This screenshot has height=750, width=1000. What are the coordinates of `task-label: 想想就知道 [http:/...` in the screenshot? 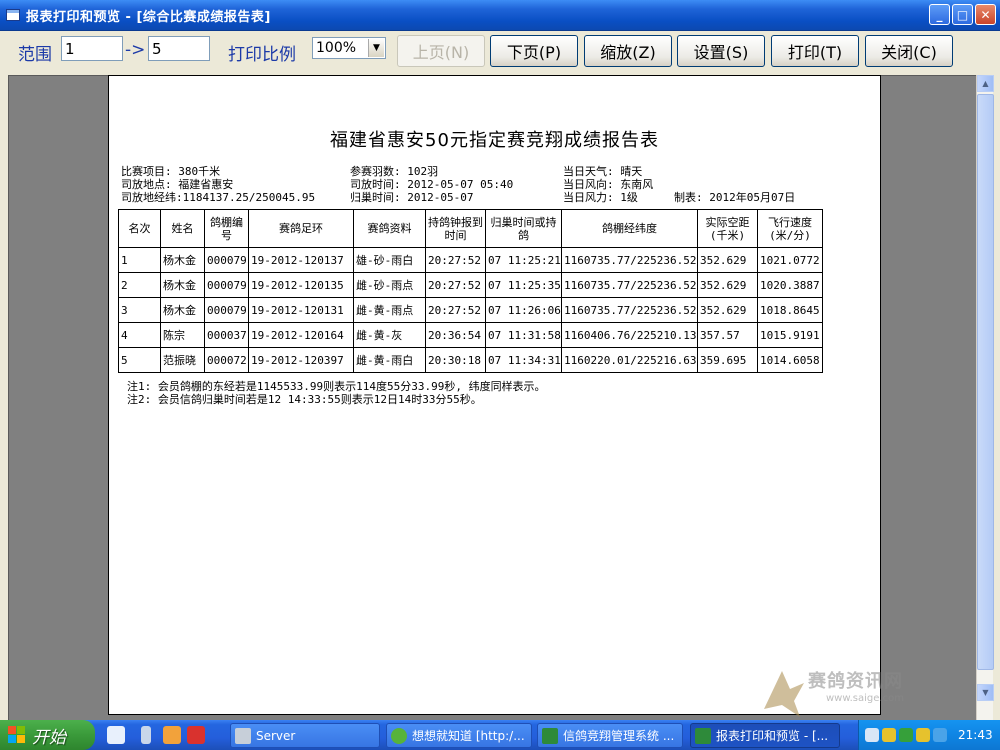 It's located at (468, 736).